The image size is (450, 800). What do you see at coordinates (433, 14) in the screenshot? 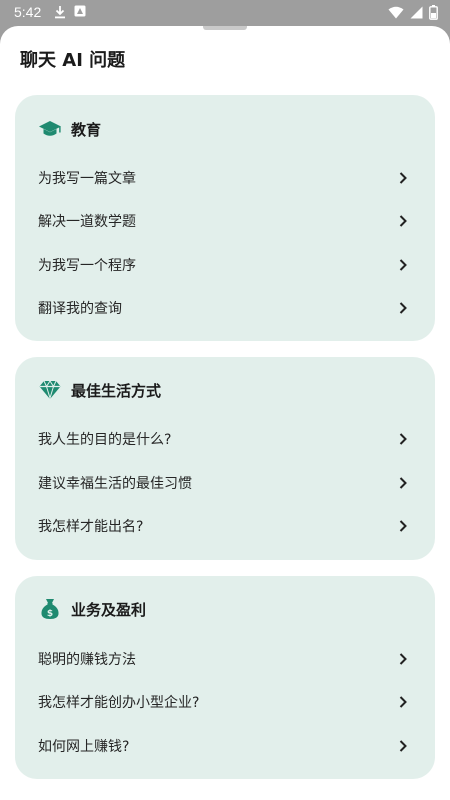
I see `battery-icon` at bounding box center [433, 14].